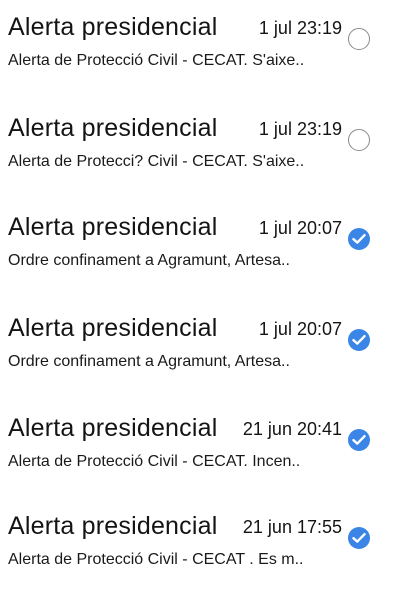  Describe the element at coordinates (292, 429) in the screenshot. I see `message-date: 21 jun 20:41` at that location.